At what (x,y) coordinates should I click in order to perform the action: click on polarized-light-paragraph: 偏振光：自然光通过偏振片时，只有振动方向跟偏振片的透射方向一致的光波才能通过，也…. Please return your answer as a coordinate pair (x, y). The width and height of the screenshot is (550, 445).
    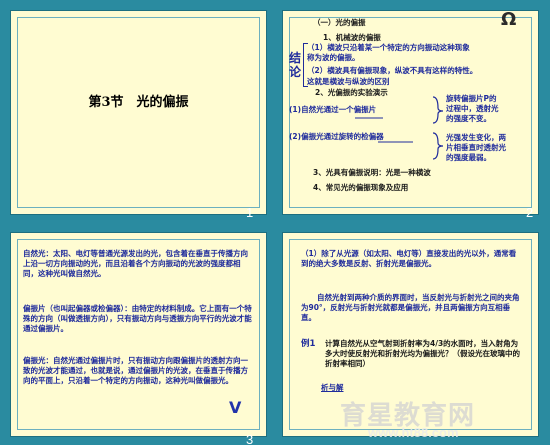
    Looking at the image, I should click on (135, 370).